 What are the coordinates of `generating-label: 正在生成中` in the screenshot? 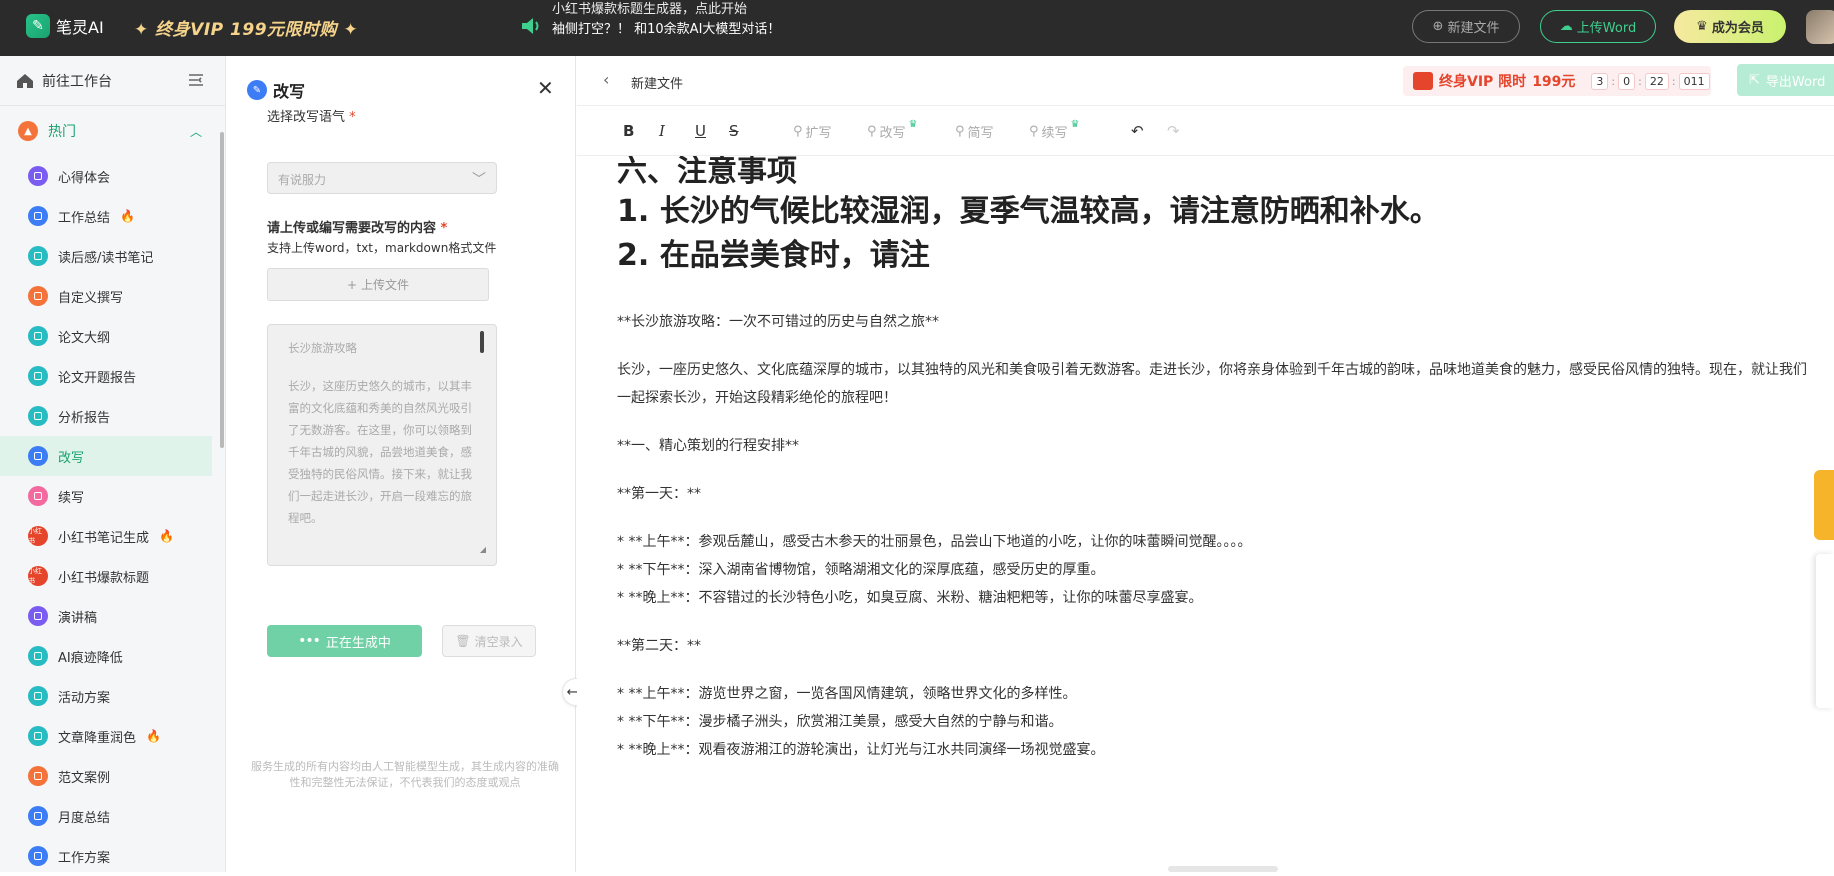 It's located at (358, 643).